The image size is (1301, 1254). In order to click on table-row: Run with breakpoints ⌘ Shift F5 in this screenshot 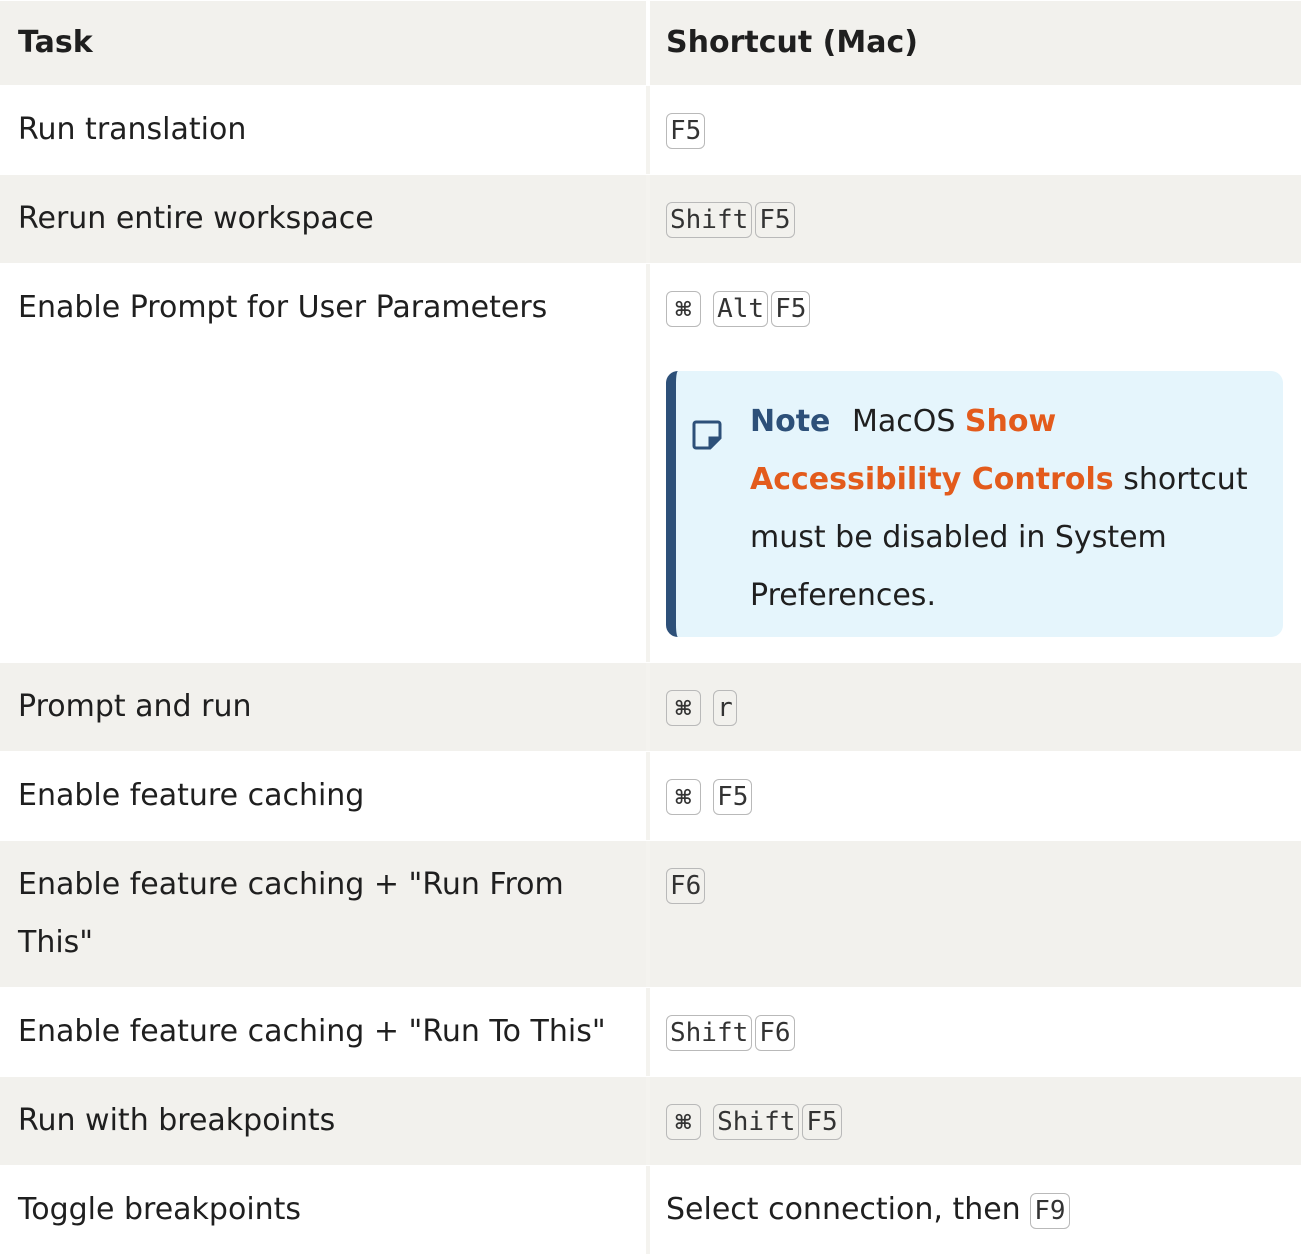, I will do `click(650, 1120)`.